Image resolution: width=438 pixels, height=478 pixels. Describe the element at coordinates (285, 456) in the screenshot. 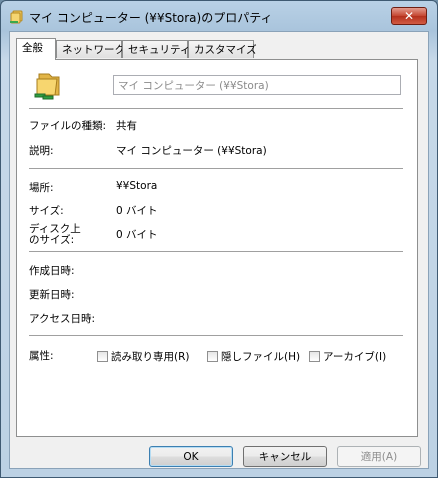

I see `cancel-button: キャンセル` at that location.